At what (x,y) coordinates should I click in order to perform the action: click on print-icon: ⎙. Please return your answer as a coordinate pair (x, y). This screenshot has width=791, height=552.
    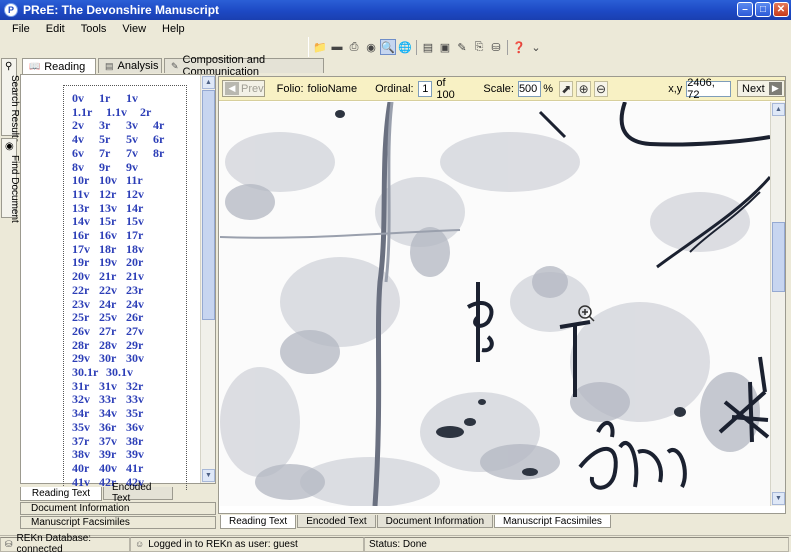
    Looking at the image, I should click on (354, 47).